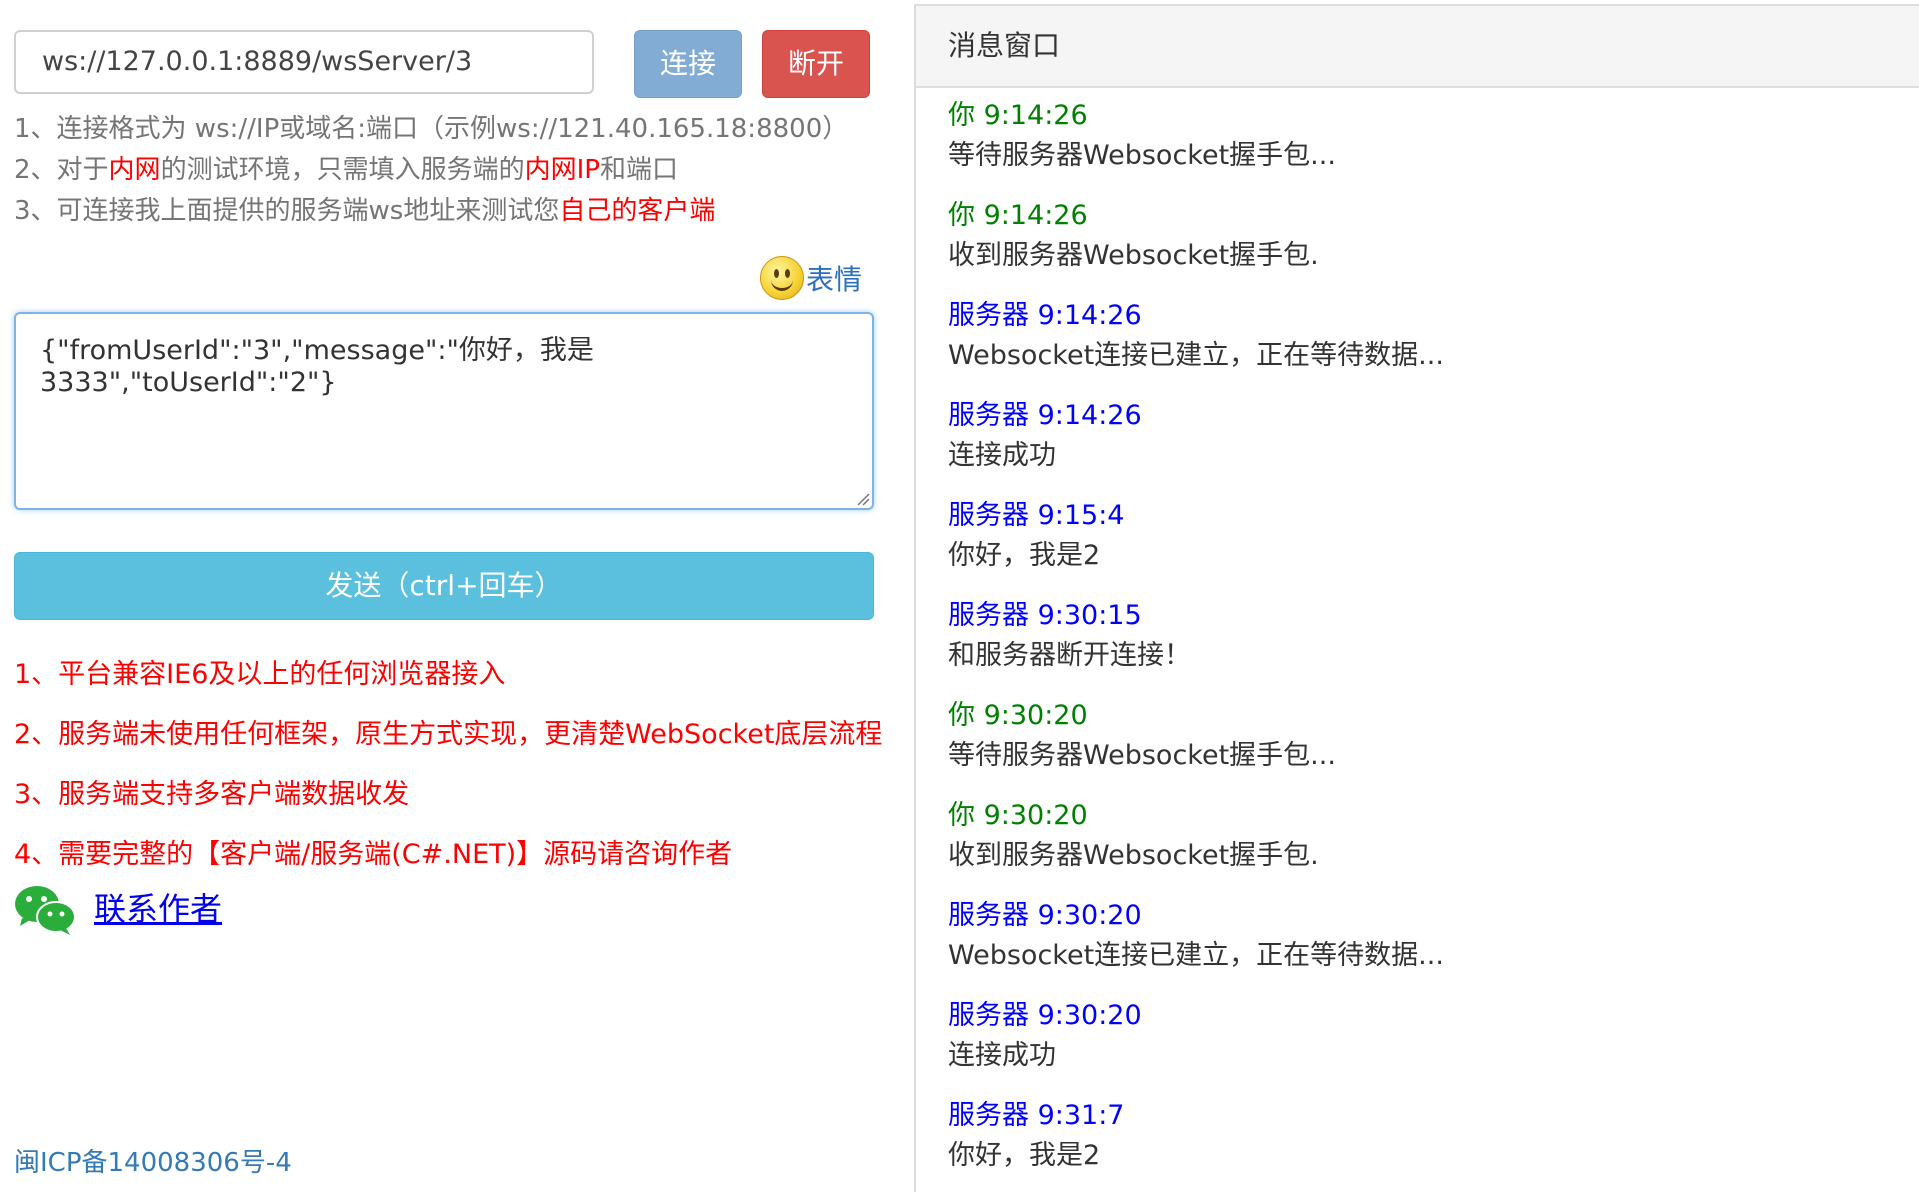  I want to click on hint-highlight: 自己的客户端, so click(637, 211).